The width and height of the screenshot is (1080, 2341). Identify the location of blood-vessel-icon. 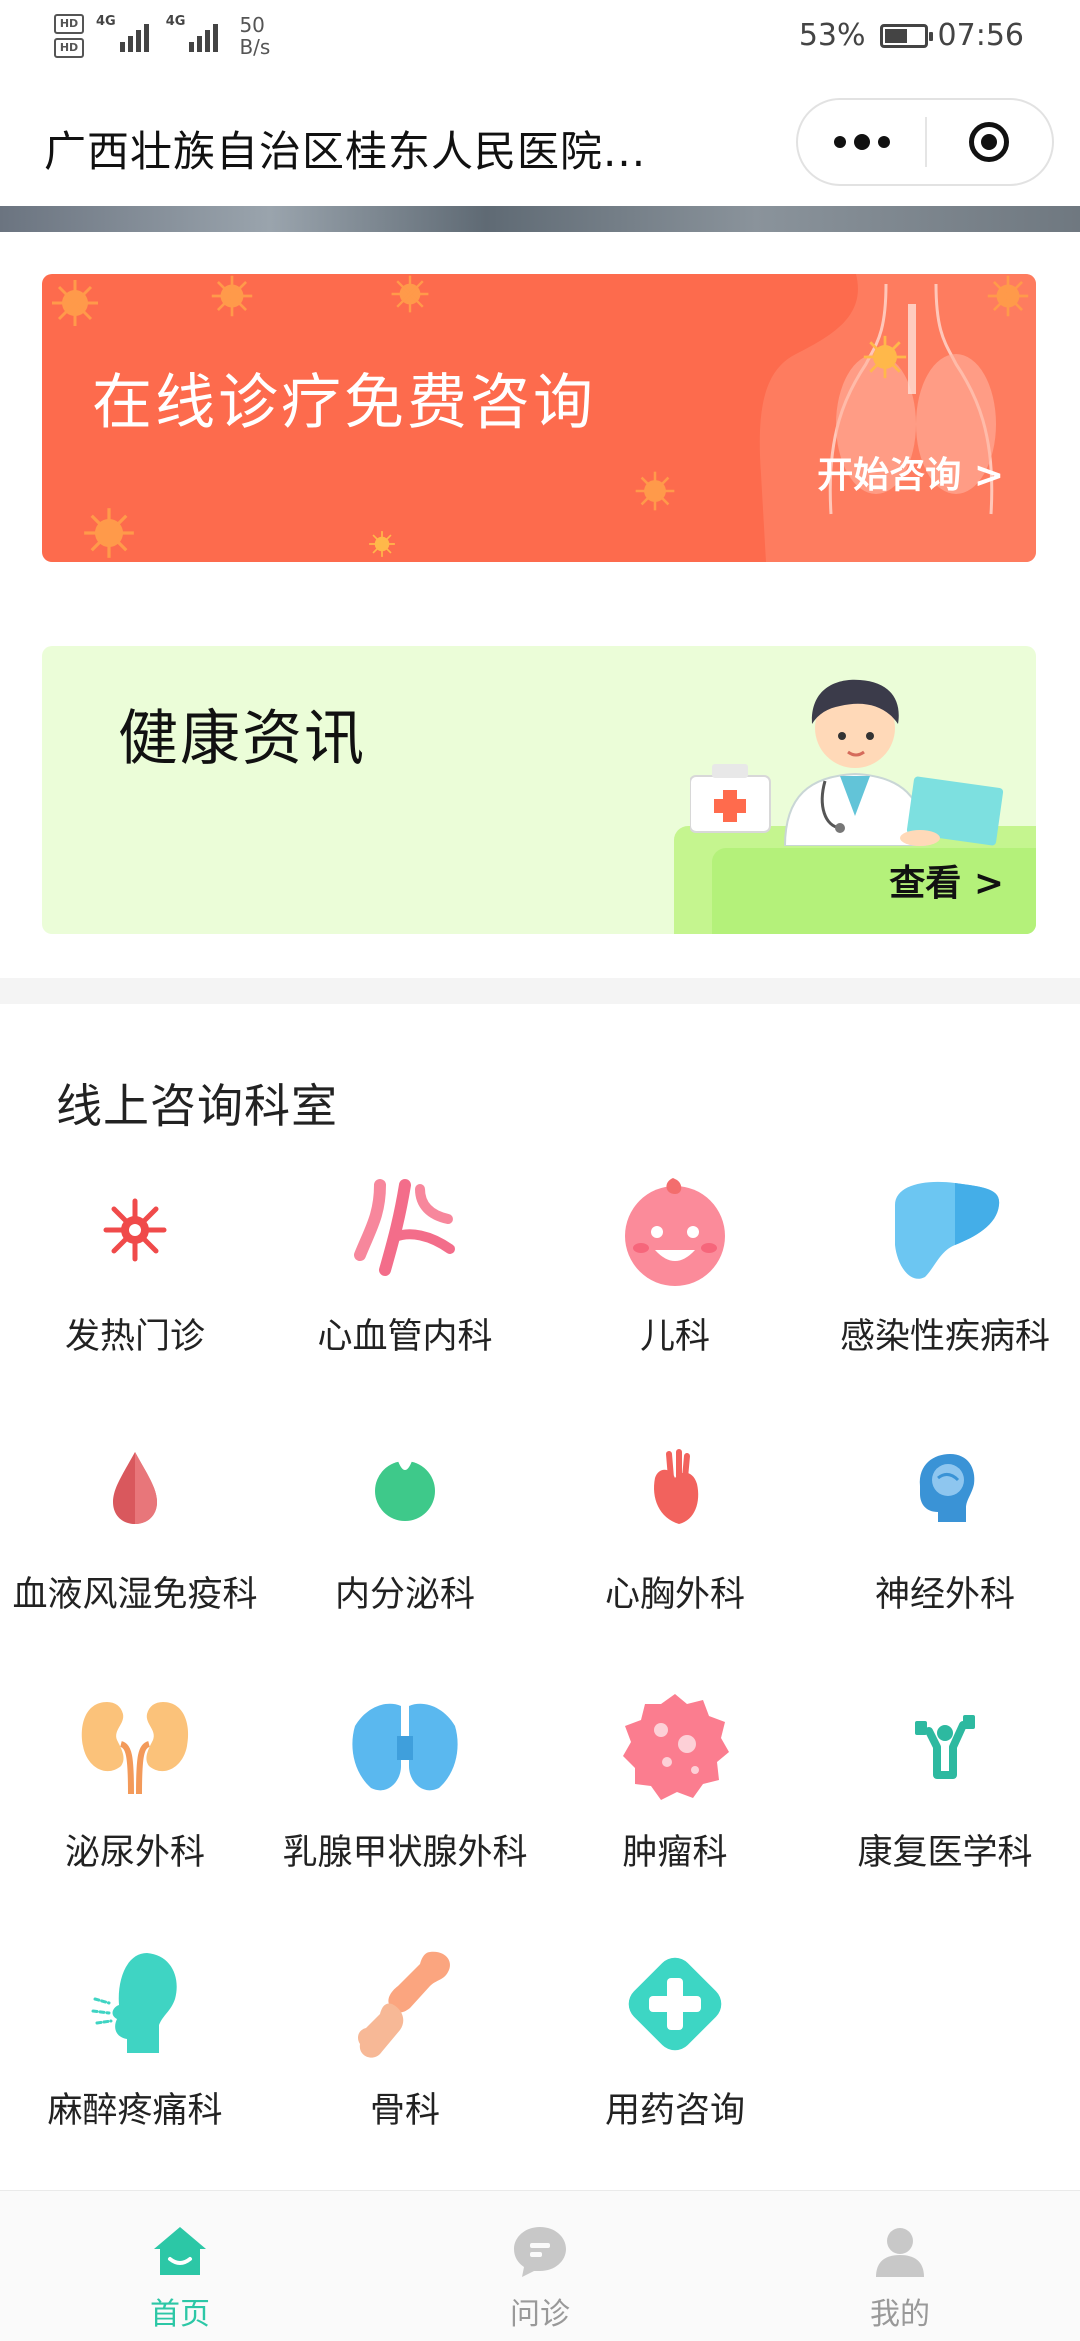
(404, 1227).